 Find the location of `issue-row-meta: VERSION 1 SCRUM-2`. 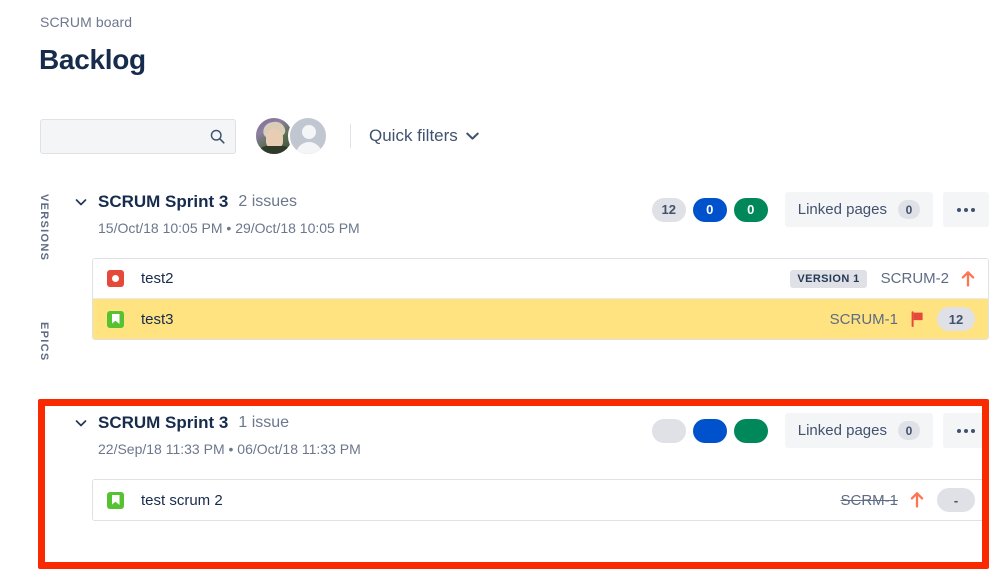

issue-row-meta: VERSION 1 SCRUM-2 is located at coordinates (882, 278).